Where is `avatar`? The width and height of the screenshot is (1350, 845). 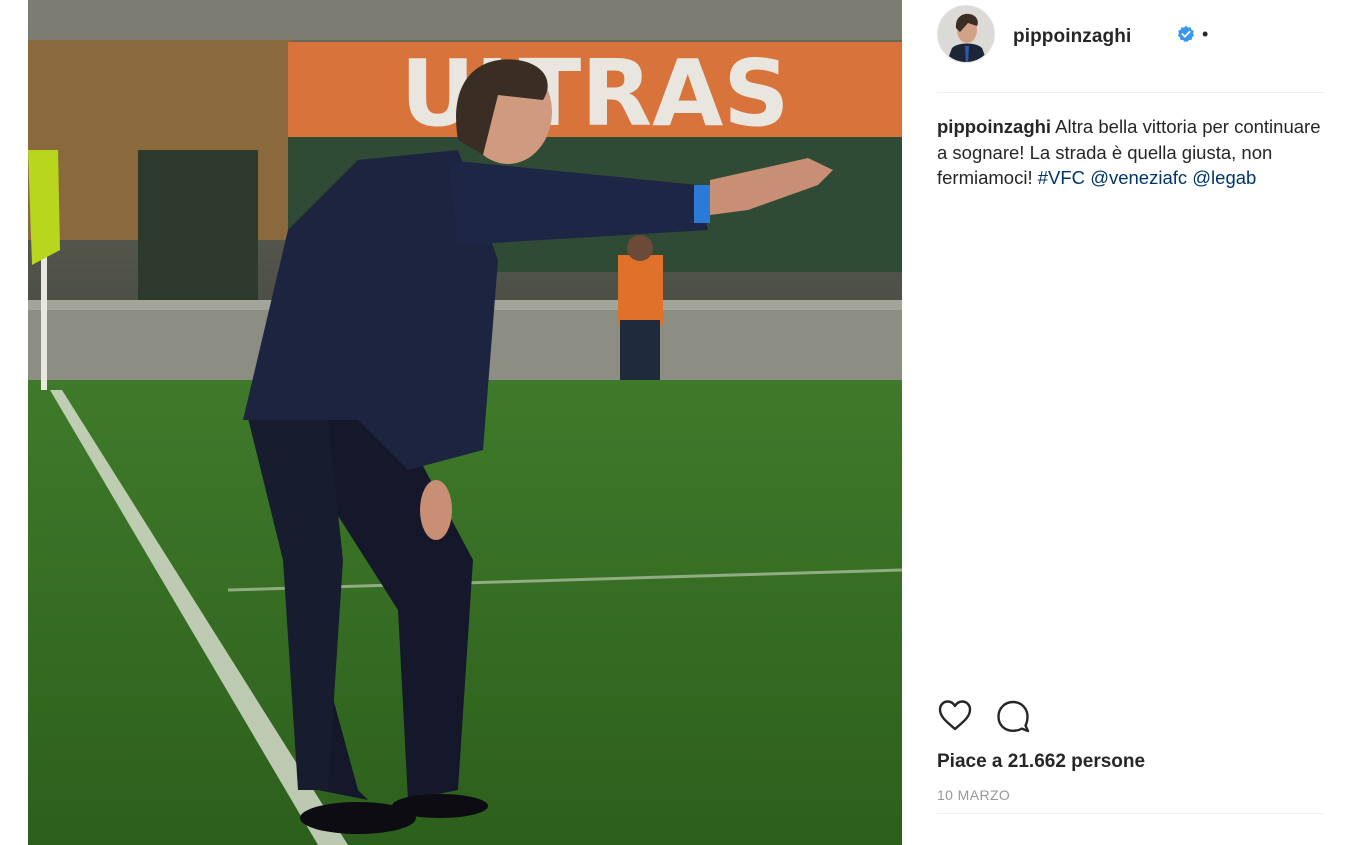 avatar is located at coordinates (966, 34).